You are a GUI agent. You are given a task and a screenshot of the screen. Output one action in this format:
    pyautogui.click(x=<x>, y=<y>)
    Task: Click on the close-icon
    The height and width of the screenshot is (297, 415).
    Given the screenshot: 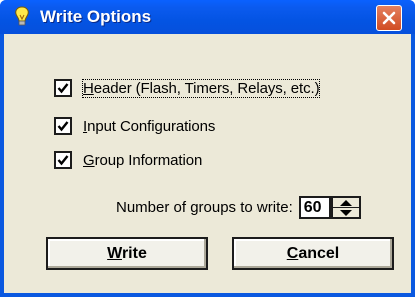 What is the action you would take?
    pyautogui.click(x=389, y=18)
    